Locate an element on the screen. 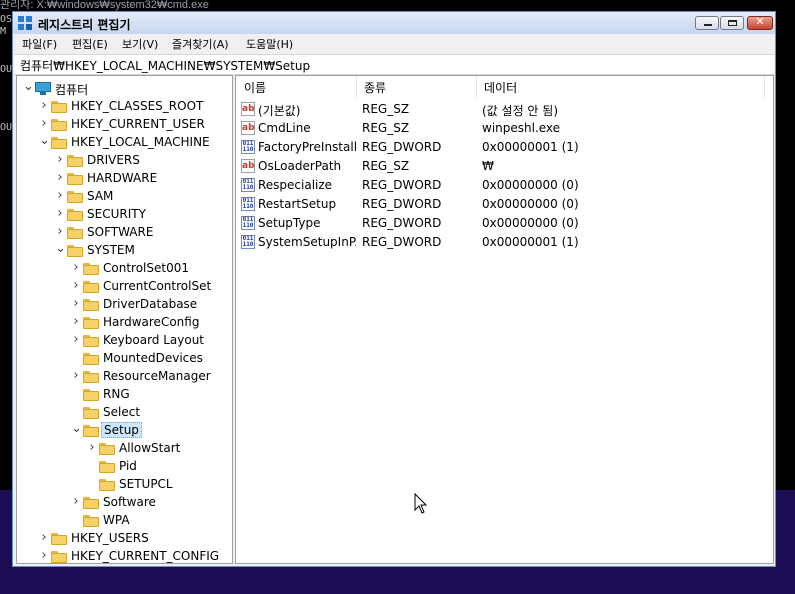 The height and width of the screenshot is (594, 795). tree-item: ⌄ Setup is located at coordinates (124, 430).